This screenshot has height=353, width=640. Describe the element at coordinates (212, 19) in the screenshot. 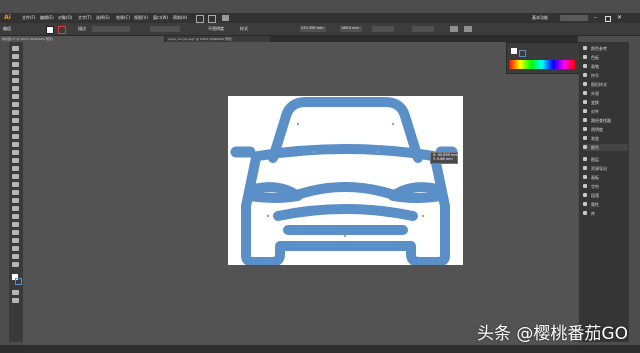

I see `arrange-icon` at that location.